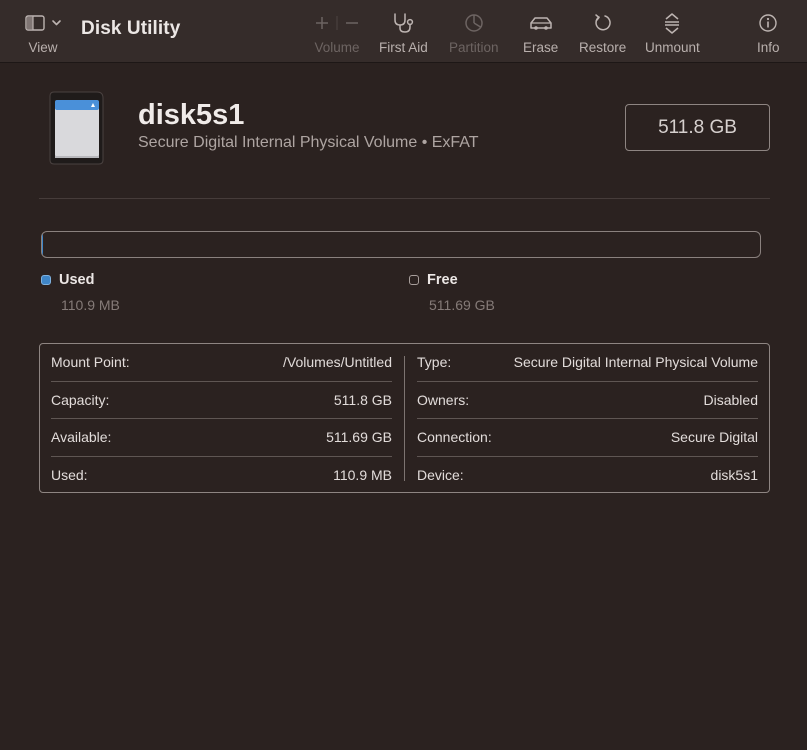 Image resolution: width=807 pixels, height=750 pixels. What do you see at coordinates (474, 47) in the screenshot?
I see `partition-label: Partition` at bounding box center [474, 47].